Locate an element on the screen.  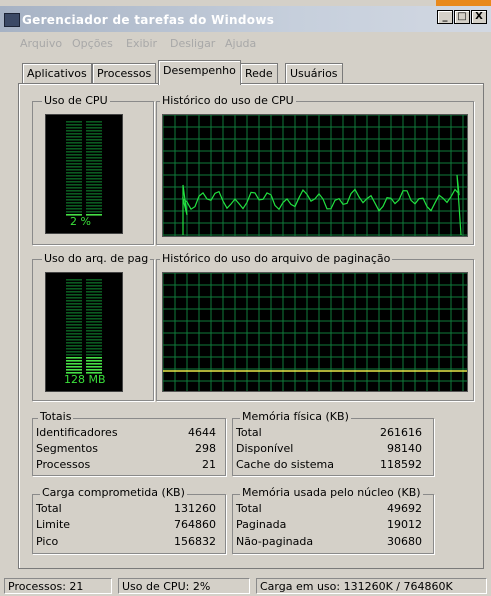
totals-processes-label: Processos is located at coordinates (63, 464).